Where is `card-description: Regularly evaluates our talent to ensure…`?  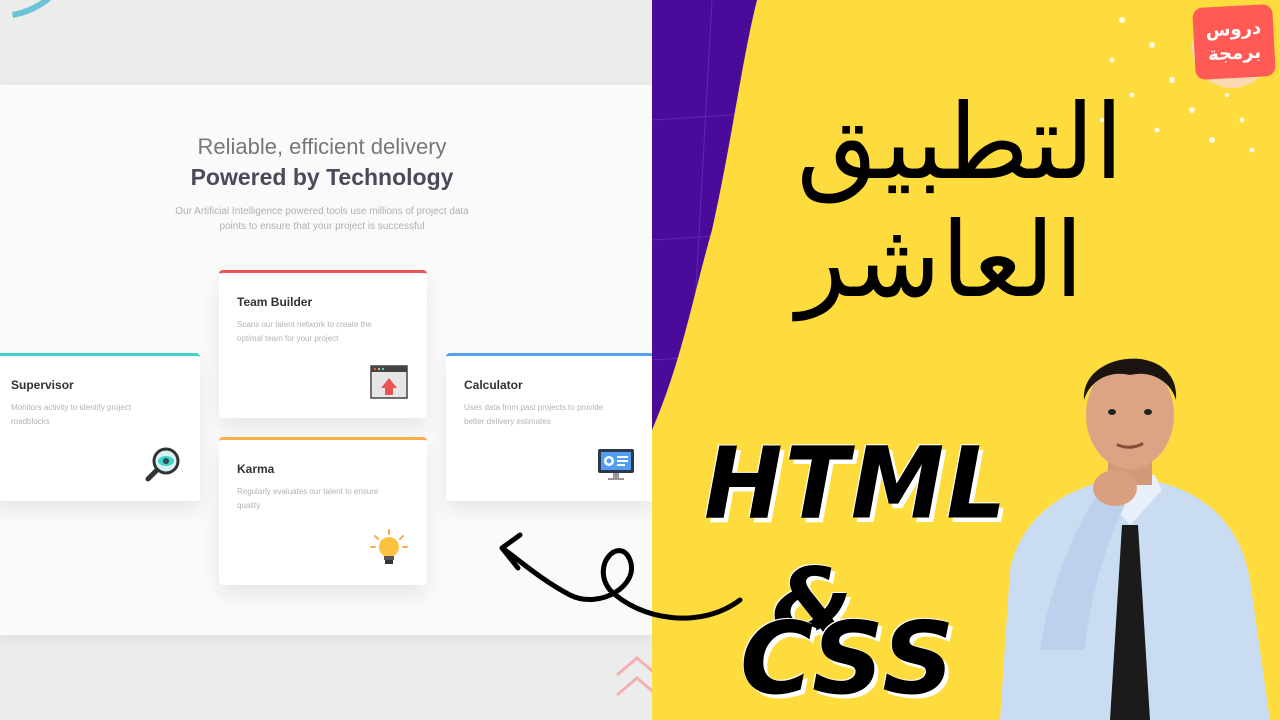
card-description: Regularly evaluates our talent to ensure… is located at coordinates (308, 498).